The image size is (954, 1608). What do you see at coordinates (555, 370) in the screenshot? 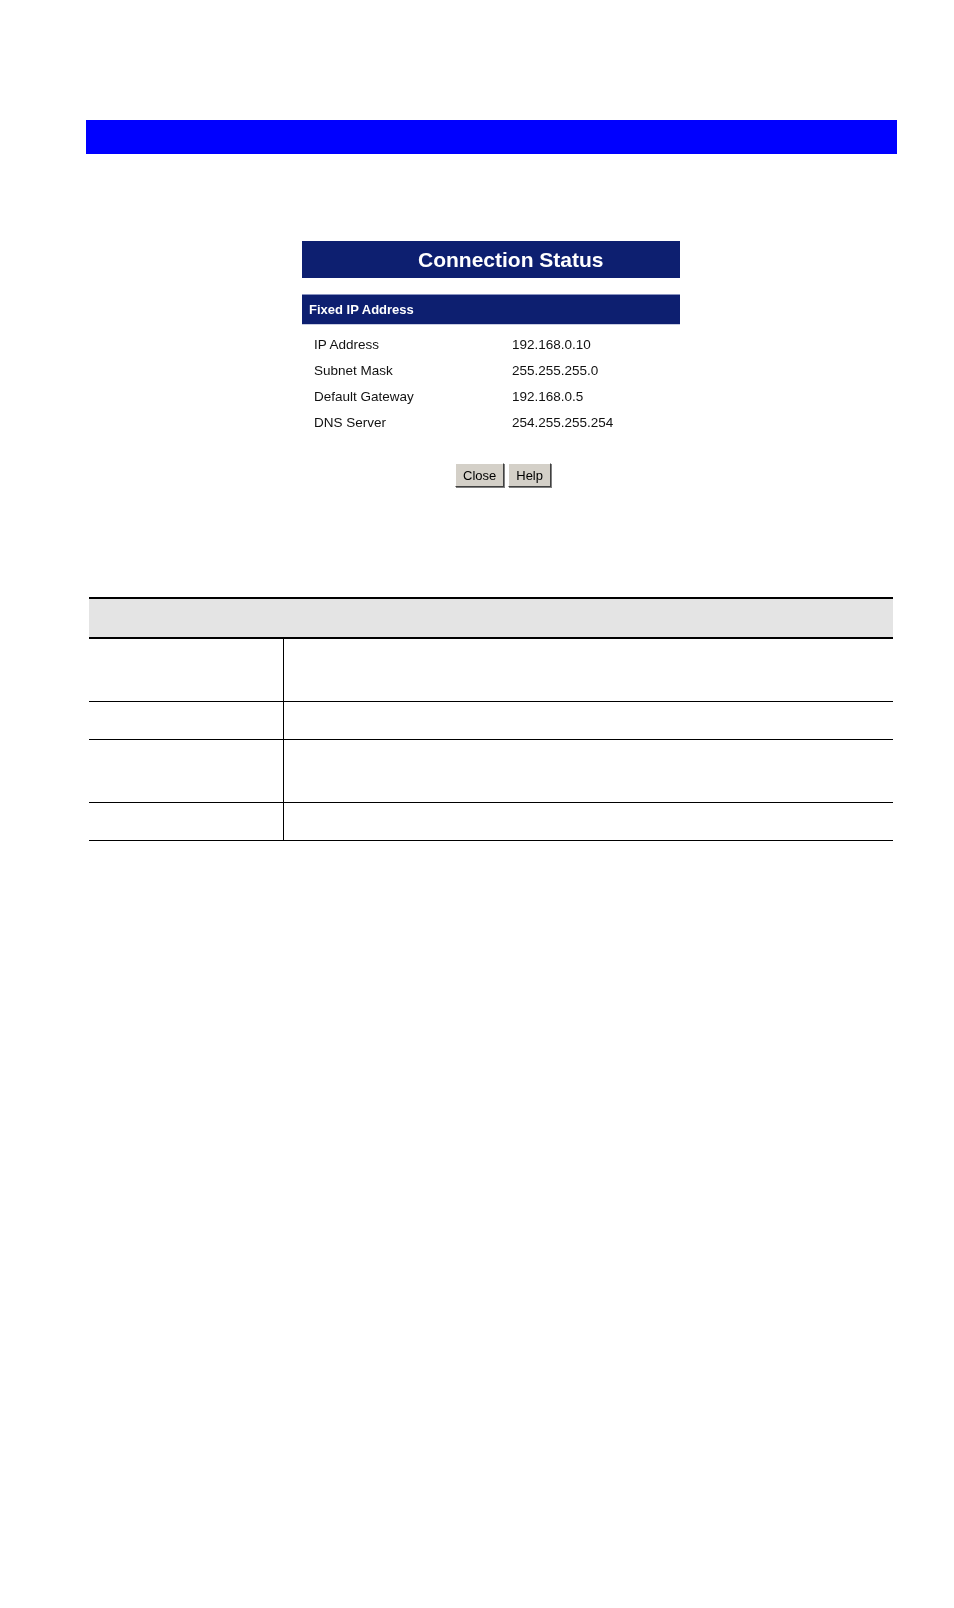
I see `field-value: 255.255.255.0` at bounding box center [555, 370].